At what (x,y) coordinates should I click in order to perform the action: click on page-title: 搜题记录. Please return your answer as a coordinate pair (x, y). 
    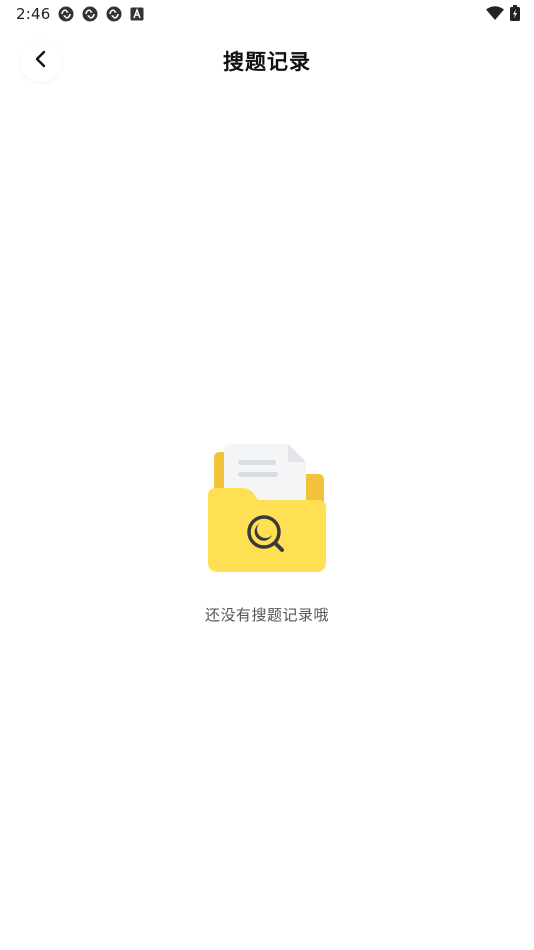
    Looking at the image, I should click on (267, 62).